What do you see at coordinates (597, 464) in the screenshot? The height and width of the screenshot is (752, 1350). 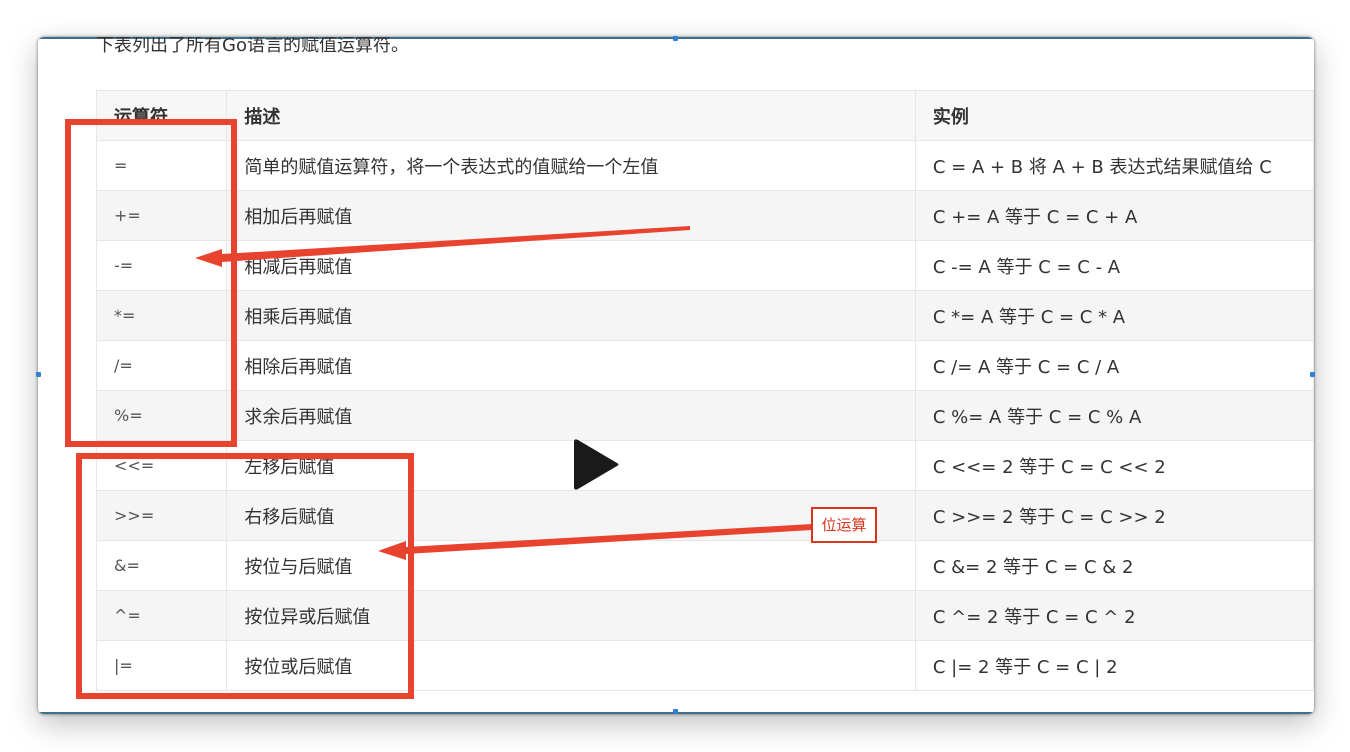 I see `play-icon` at bounding box center [597, 464].